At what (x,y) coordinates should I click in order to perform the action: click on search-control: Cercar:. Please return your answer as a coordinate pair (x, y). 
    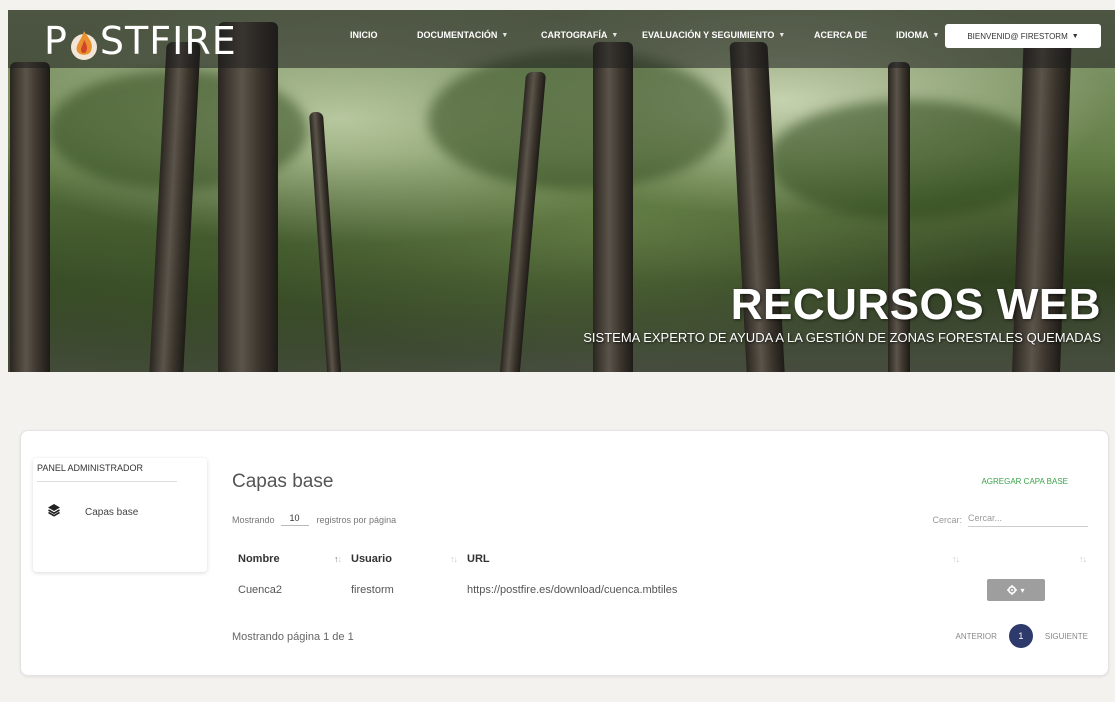
    Looking at the image, I should click on (1010, 520).